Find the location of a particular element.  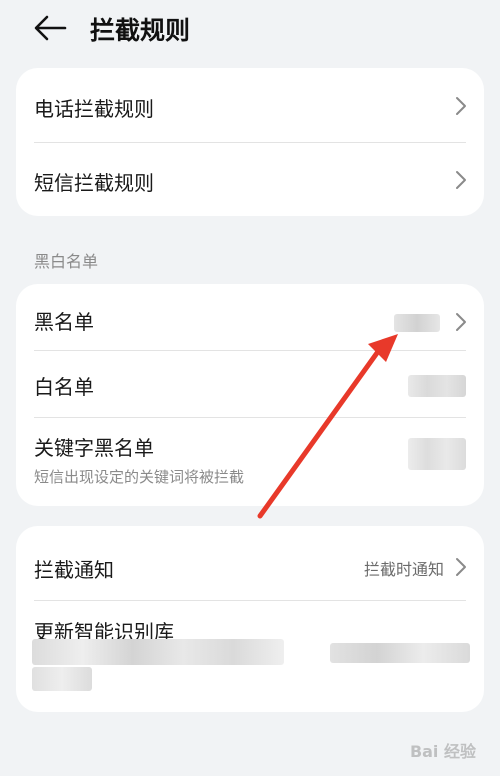

blacklist-item: 黑名单 is located at coordinates (250, 317).